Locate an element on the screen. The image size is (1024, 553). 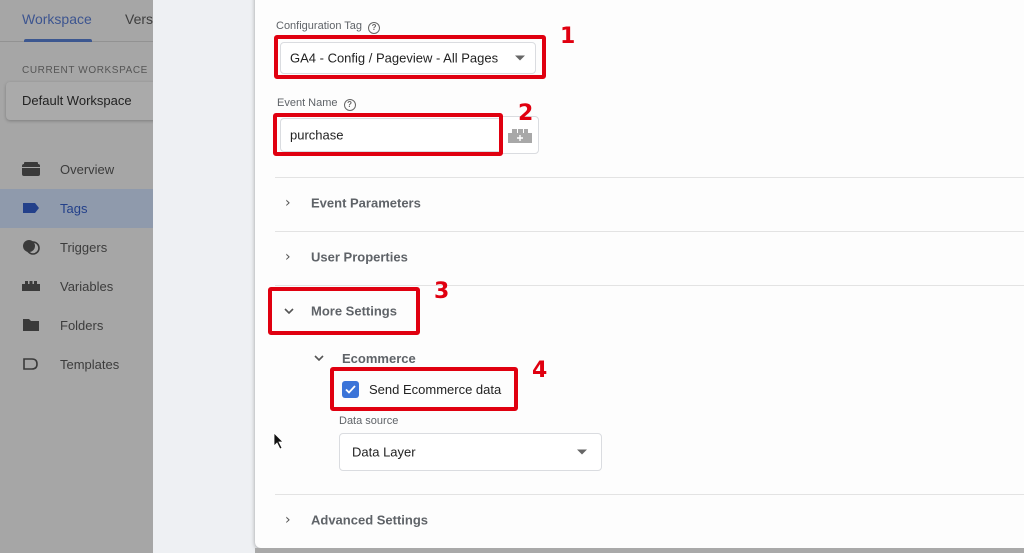
card-bottom-edge is located at coordinates (639, 550).